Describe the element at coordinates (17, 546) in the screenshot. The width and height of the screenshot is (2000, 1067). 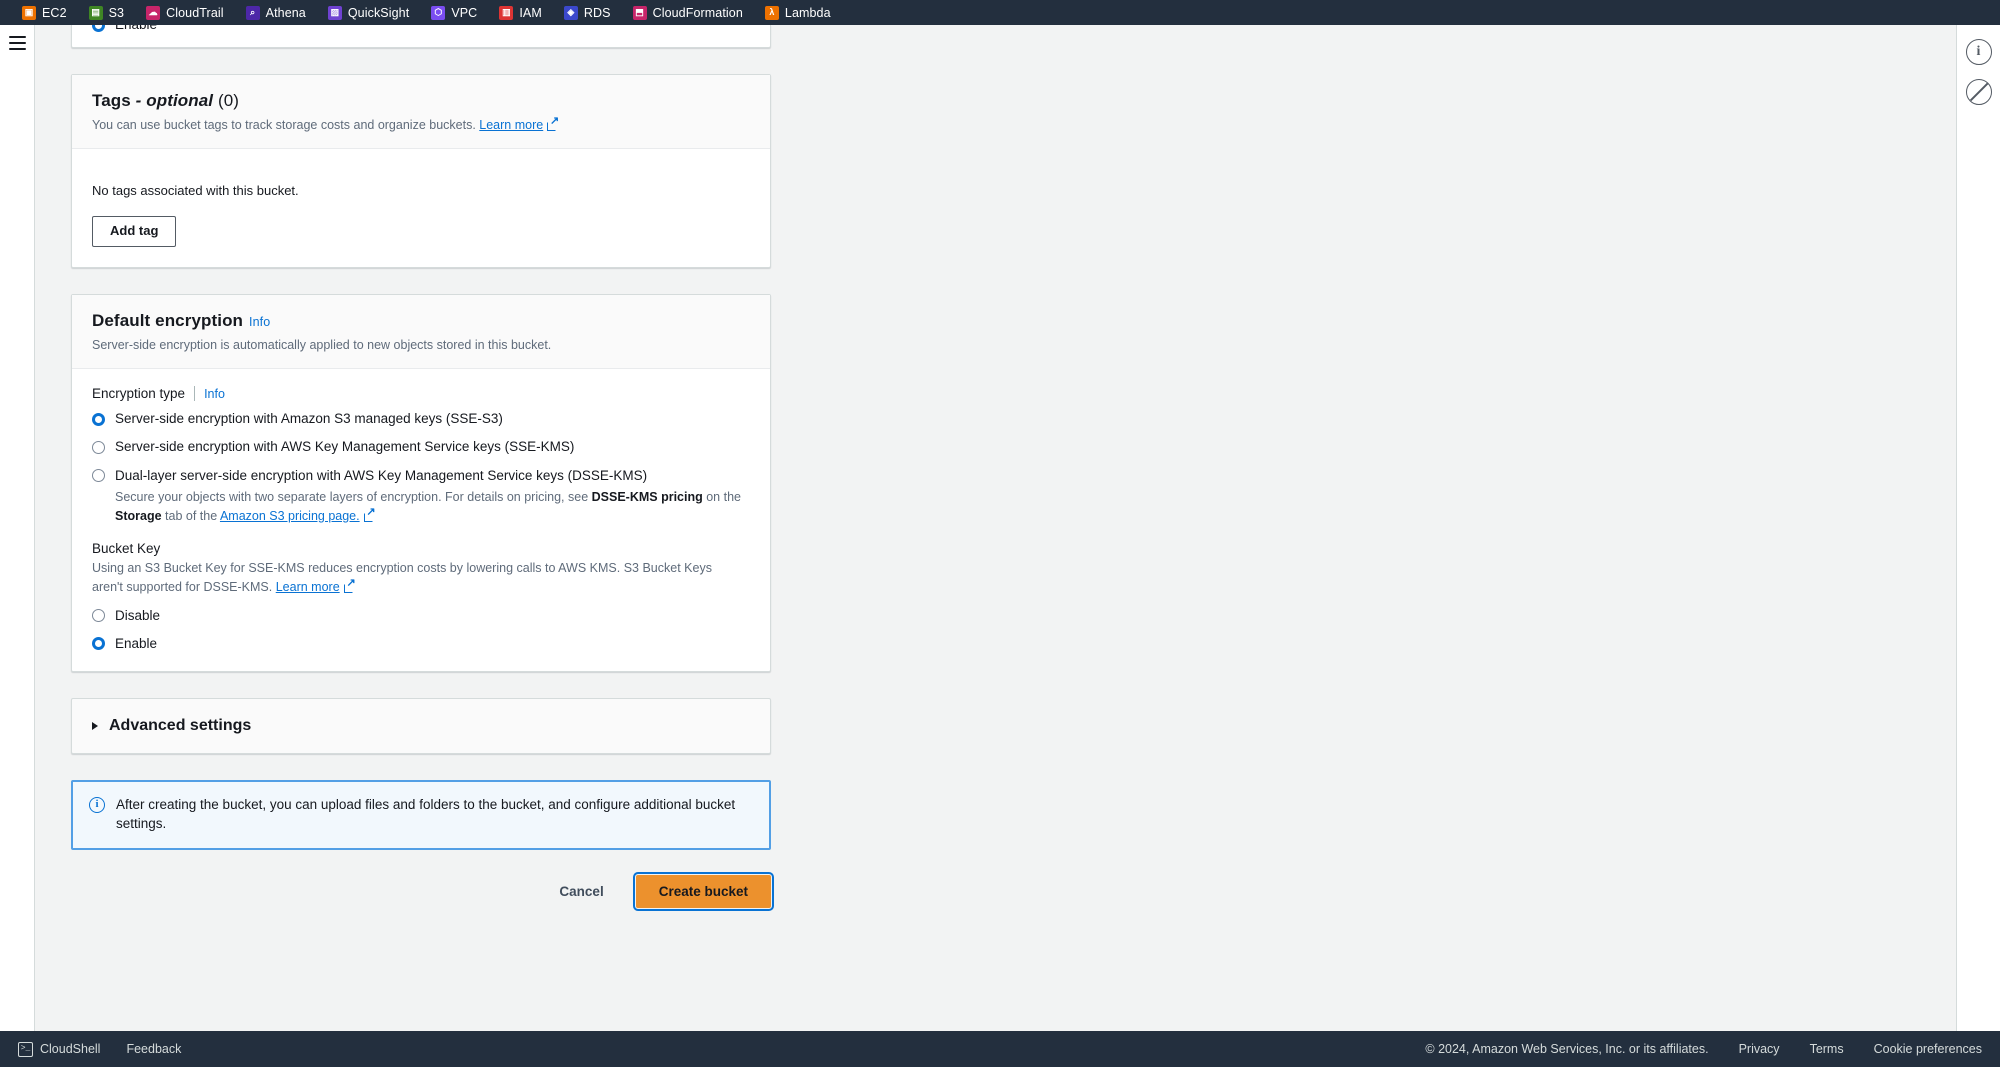
I see `left-rail` at that location.